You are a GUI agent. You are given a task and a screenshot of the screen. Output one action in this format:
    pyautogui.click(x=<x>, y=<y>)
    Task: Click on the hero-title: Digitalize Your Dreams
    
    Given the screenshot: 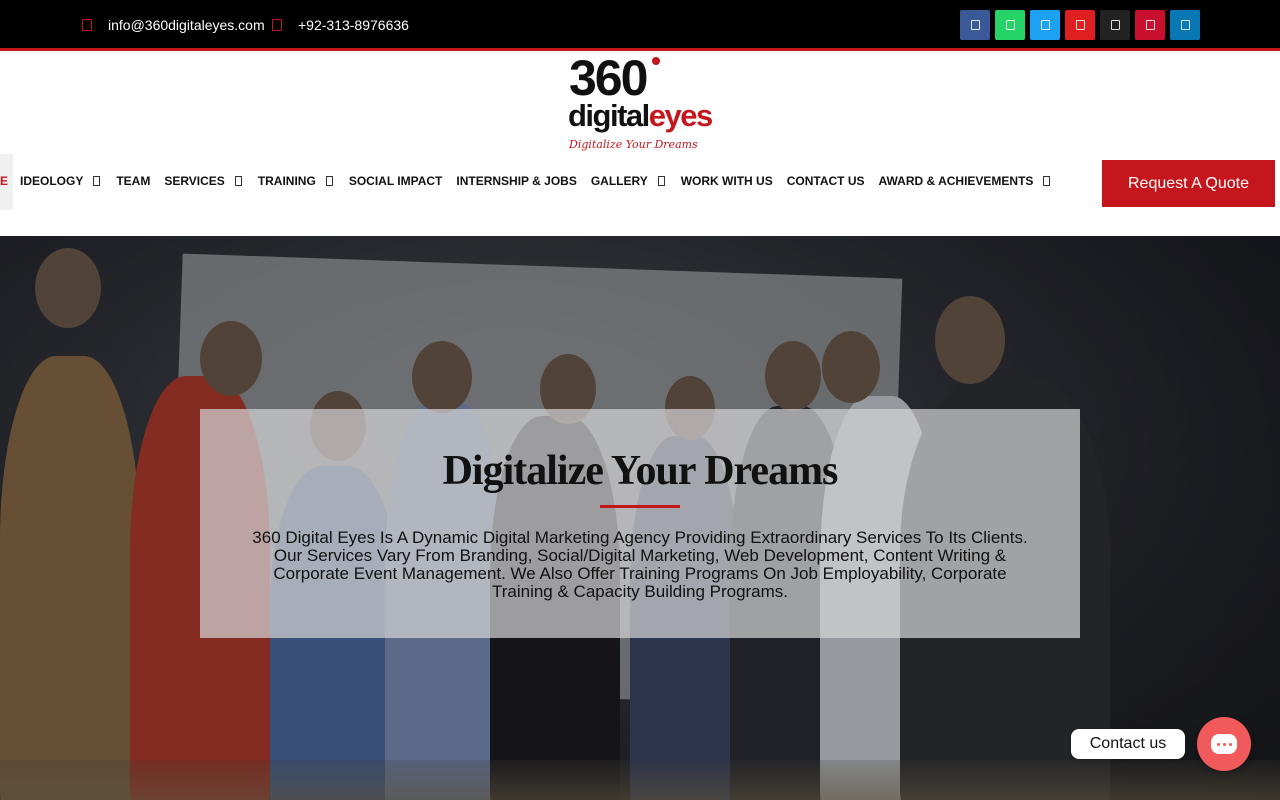 What is the action you would take?
    pyautogui.click(x=640, y=471)
    